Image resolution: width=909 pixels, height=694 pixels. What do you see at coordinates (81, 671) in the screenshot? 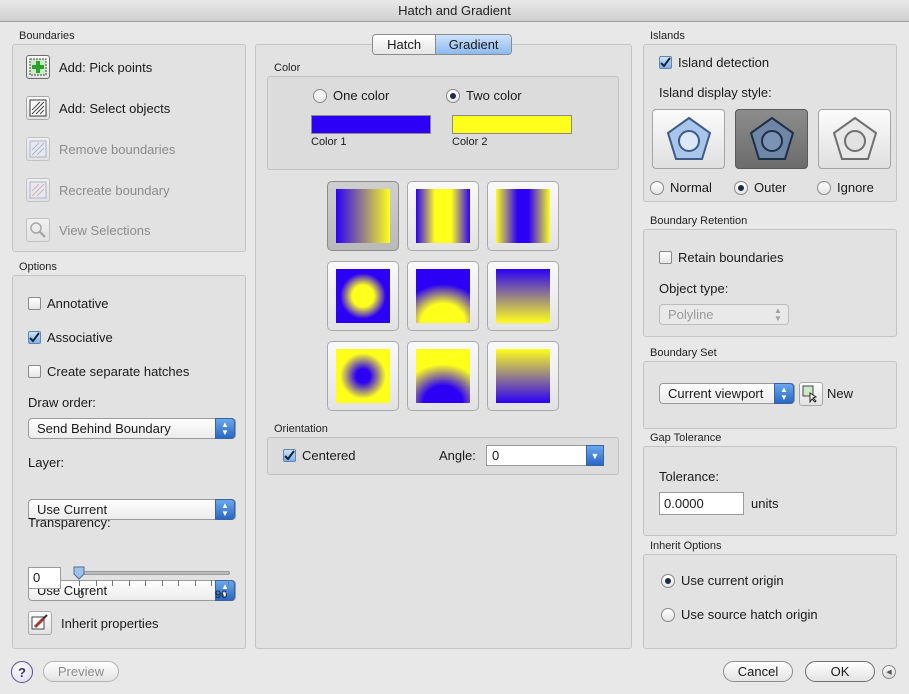
I see `preview-button: Preview` at bounding box center [81, 671].